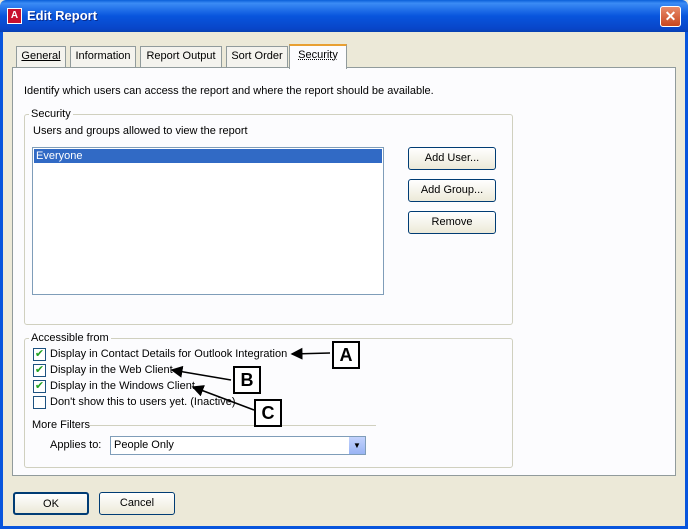 The height and width of the screenshot is (529, 688). Describe the element at coordinates (268, 413) in the screenshot. I see `callout-c: C` at that location.